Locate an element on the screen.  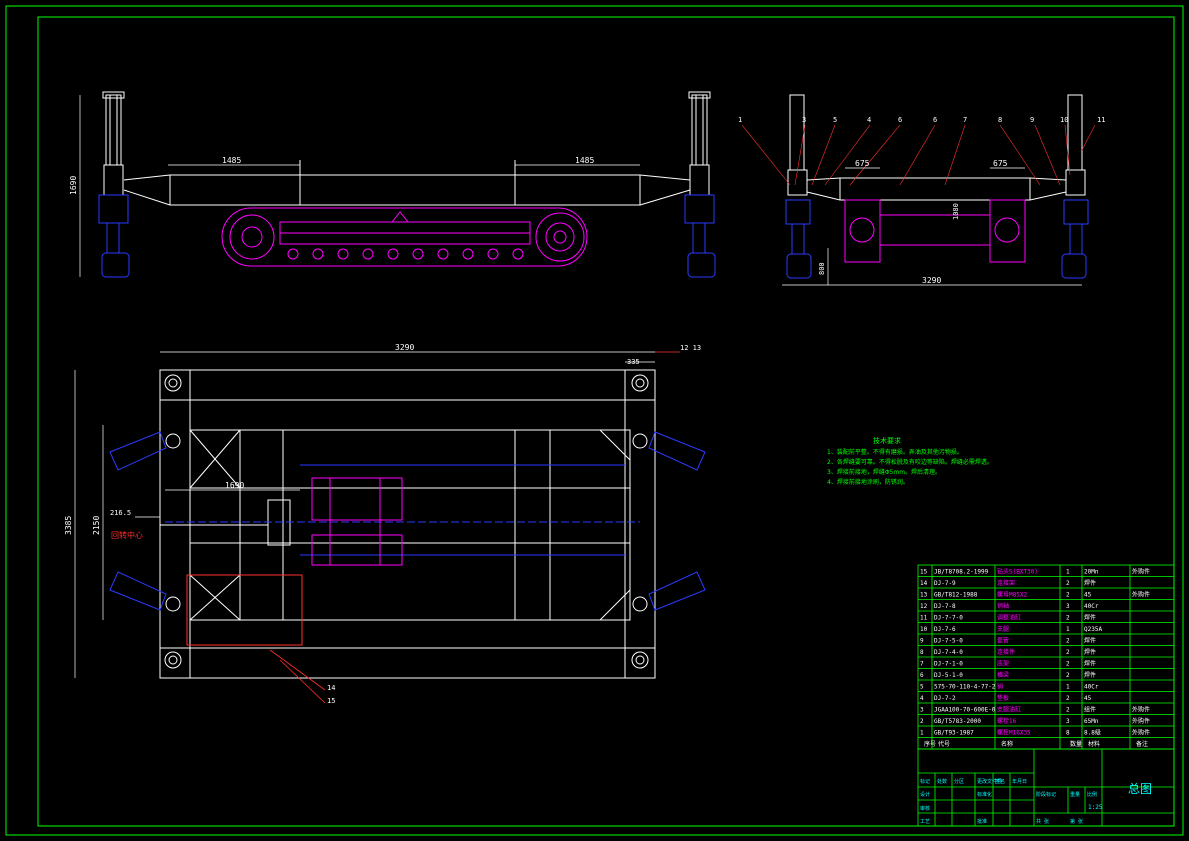
side-callout-6: 6 is located at coordinates (935, 120).